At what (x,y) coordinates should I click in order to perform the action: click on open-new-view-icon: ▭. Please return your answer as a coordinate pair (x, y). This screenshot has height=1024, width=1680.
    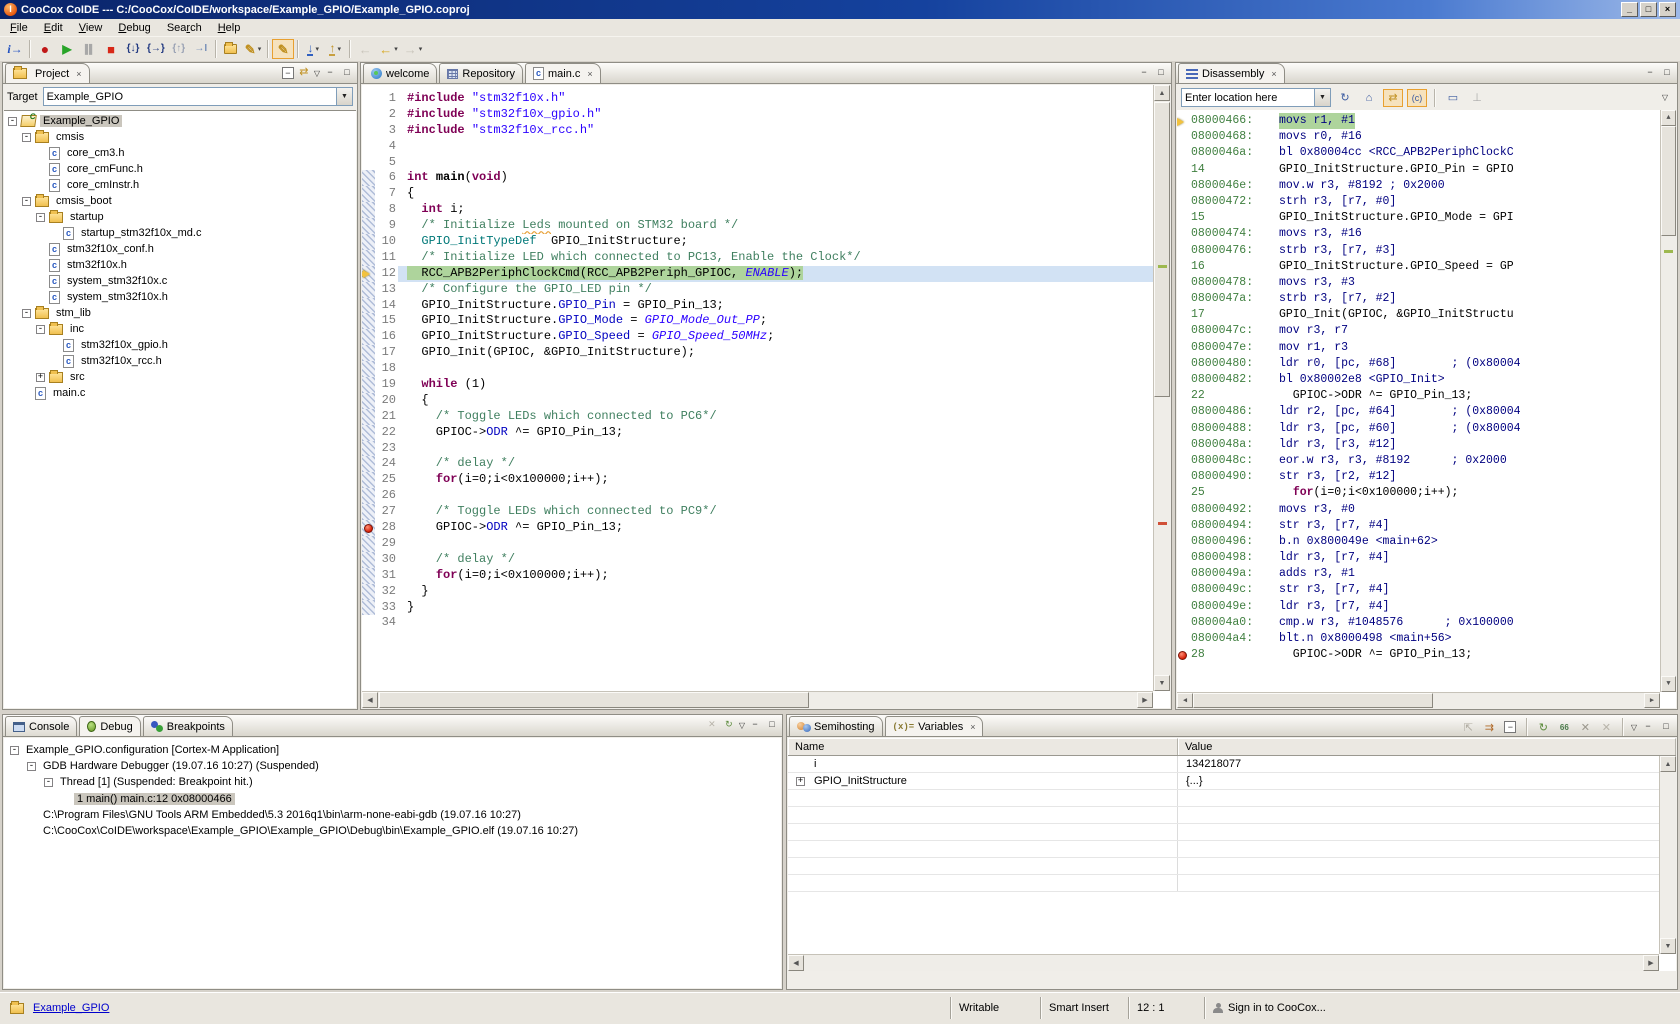
    Looking at the image, I should click on (1453, 98).